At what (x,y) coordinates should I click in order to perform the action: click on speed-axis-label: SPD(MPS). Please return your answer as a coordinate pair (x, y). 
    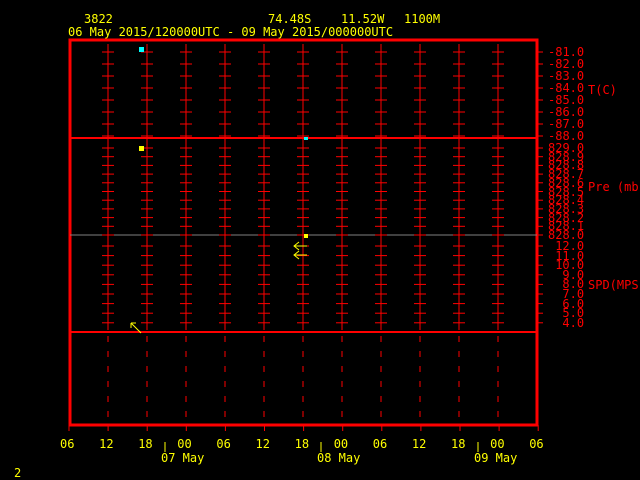
    Looking at the image, I should click on (614, 285).